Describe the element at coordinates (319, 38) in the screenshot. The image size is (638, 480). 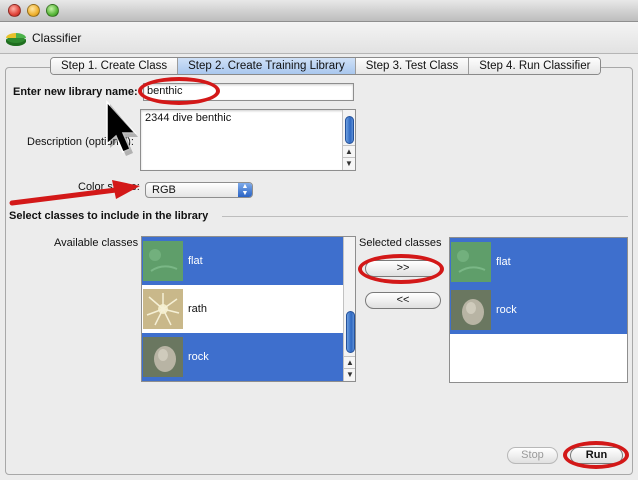
I see `app-header: Classifier` at that location.